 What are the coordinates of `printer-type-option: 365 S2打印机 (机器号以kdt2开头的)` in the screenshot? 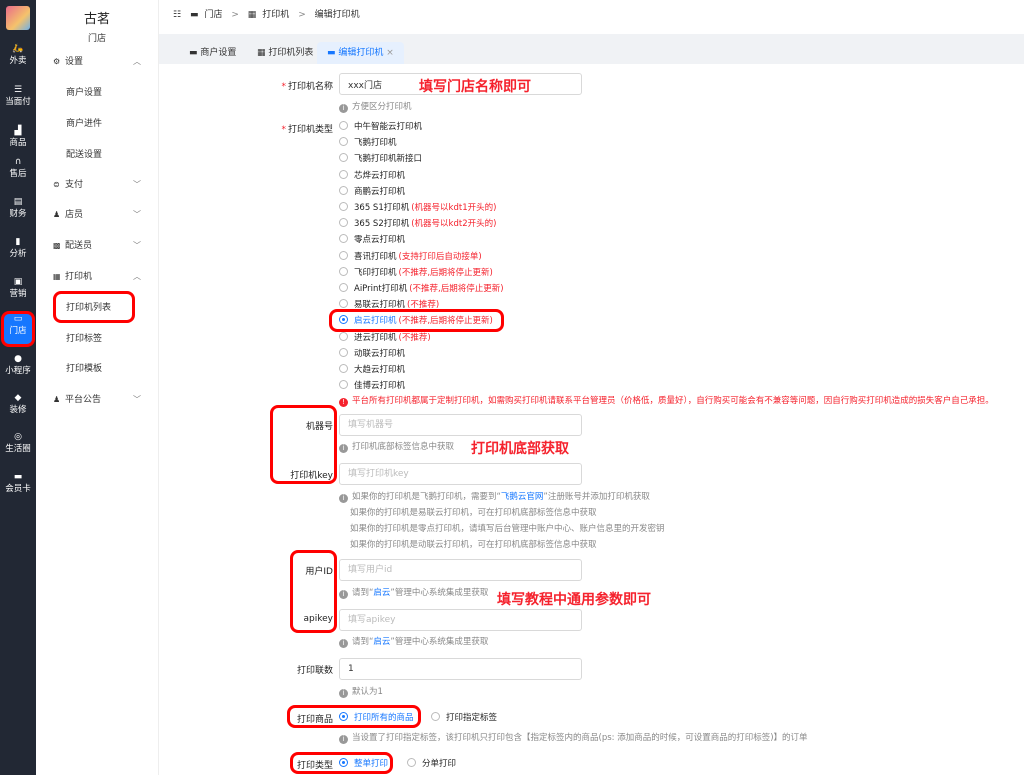 It's located at (417, 224).